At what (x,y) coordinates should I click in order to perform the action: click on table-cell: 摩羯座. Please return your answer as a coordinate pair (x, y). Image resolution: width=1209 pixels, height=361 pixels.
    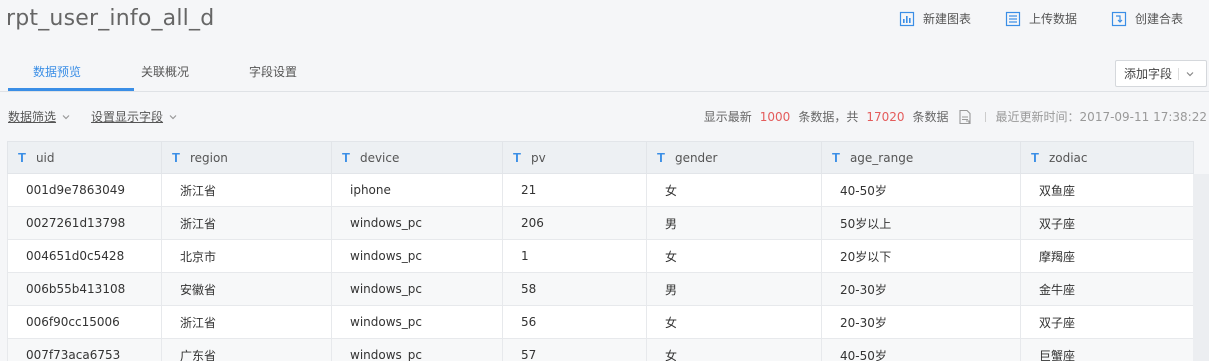
    Looking at the image, I should click on (1107, 256).